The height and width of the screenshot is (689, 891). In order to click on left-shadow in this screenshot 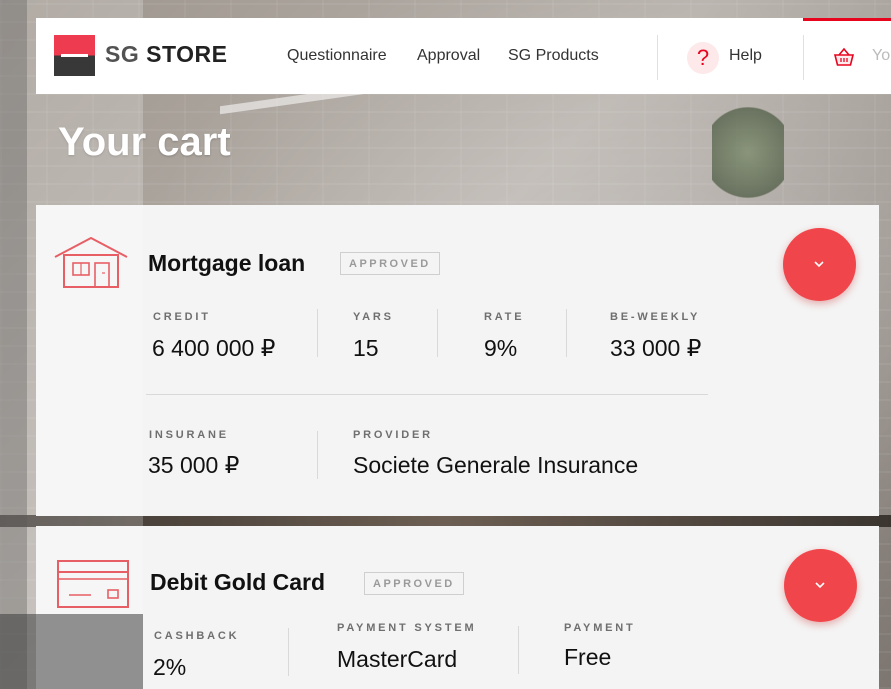, I will do `click(13, 344)`.